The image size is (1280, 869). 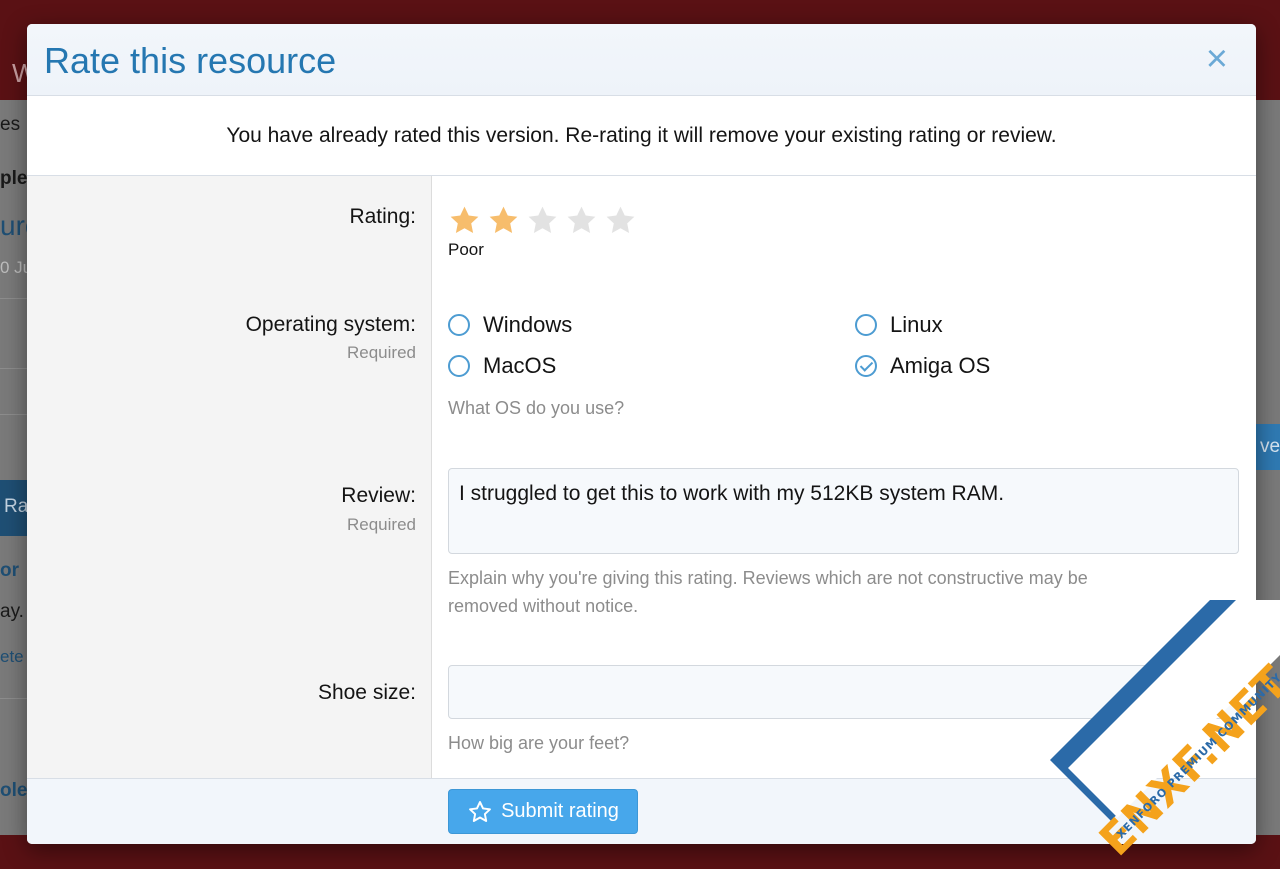 What do you see at coordinates (560, 811) in the screenshot?
I see `submit-rating-label: Submit rating` at bounding box center [560, 811].